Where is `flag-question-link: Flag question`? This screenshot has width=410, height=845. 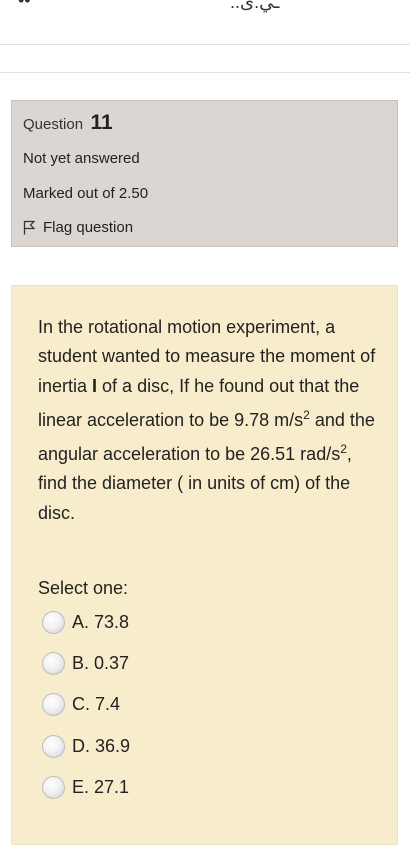 flag-question-link: Flag question is located at coordinates (78, 227).